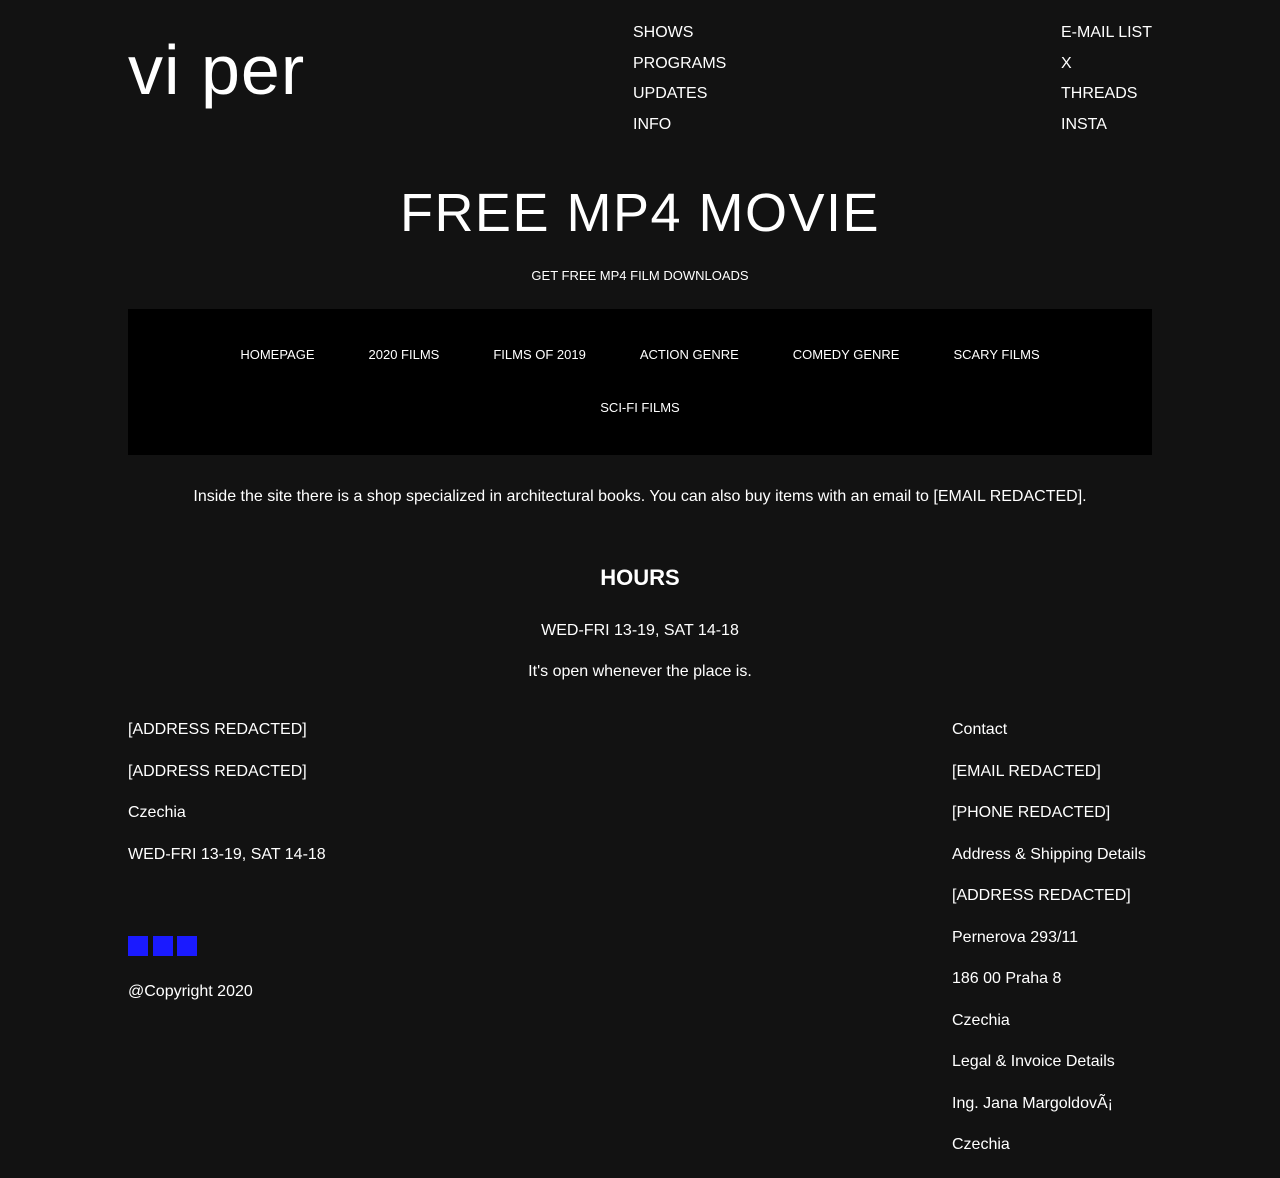  I want to click on footer-contact-heading: Contact, so click(980, 729).